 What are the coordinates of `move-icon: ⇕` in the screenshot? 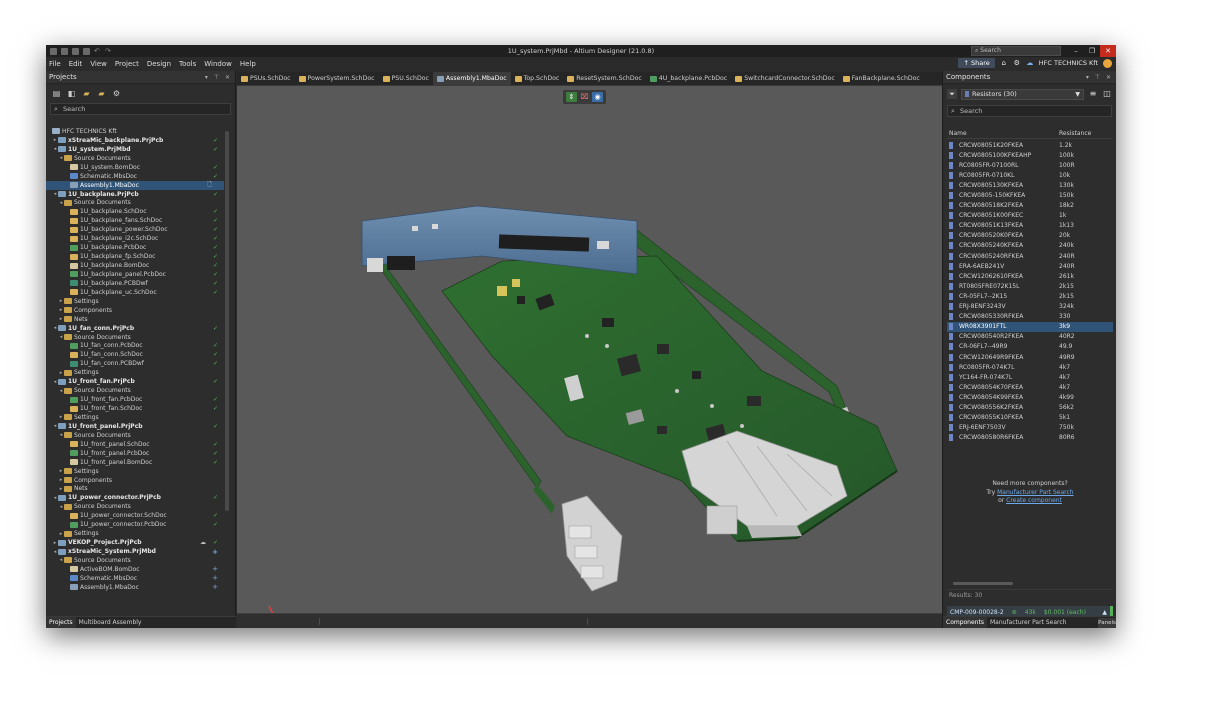 It's located at (571, 97).